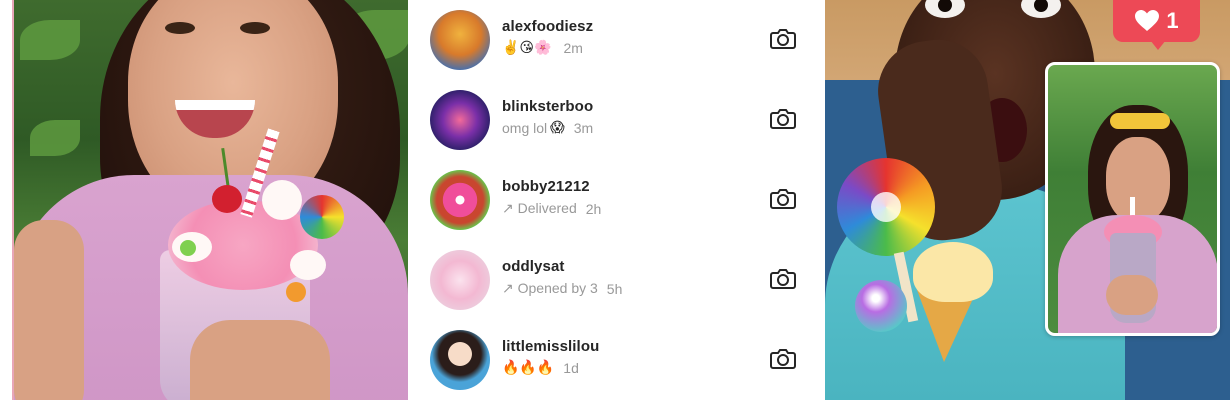  What do you see at coordinates (539, 208) in the screenshot?
I see `status-text: ↗ Delivered` at bounding box center [539, 208].